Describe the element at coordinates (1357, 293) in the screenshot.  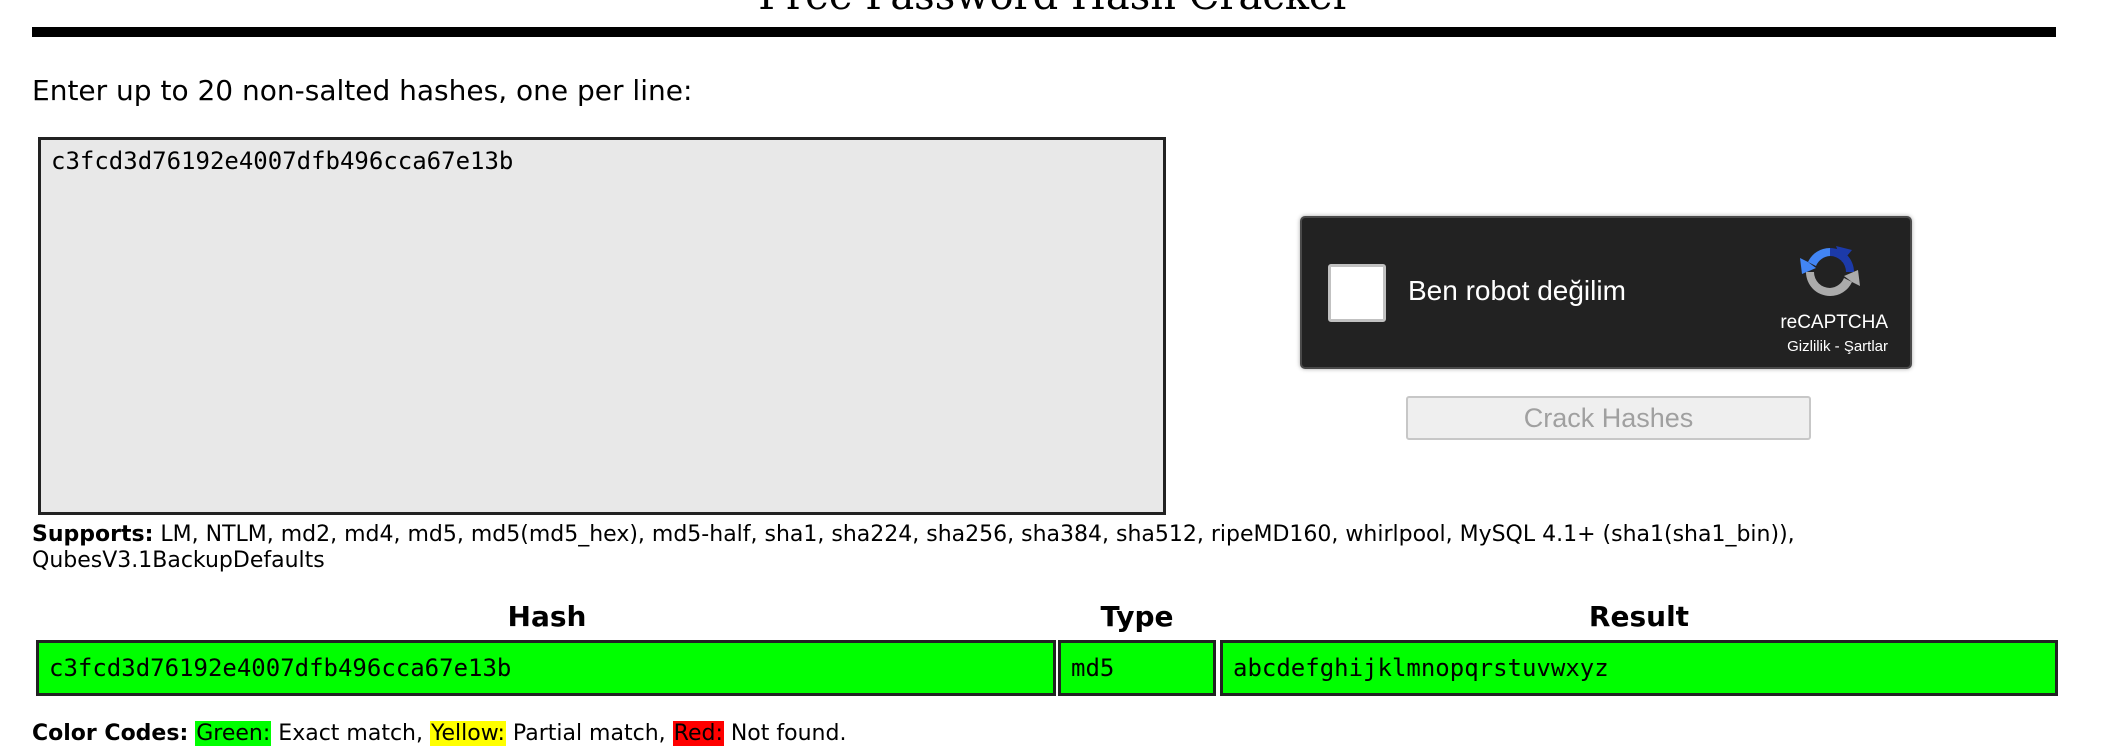
I see `recaptcha-checkbox` at that location.